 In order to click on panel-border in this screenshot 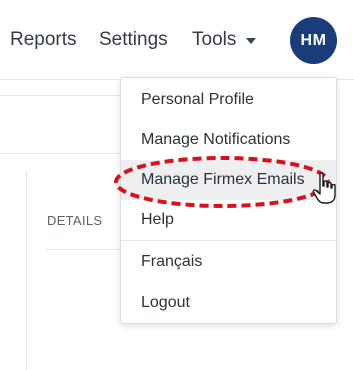, I will do `click(26, 271)`.